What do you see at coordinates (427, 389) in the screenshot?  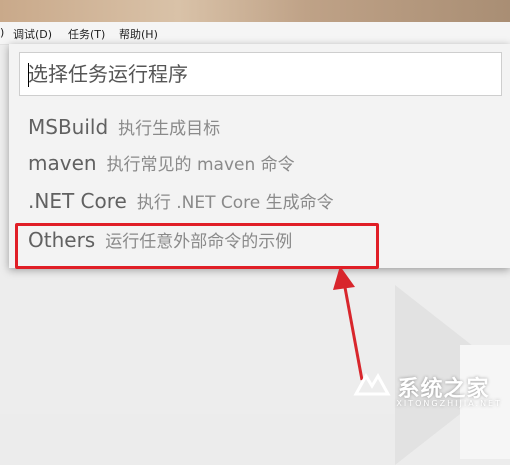 I see `site-watermark: 系统之家 XITONGZHIJIA.NET` at bounding box center [427, 389].